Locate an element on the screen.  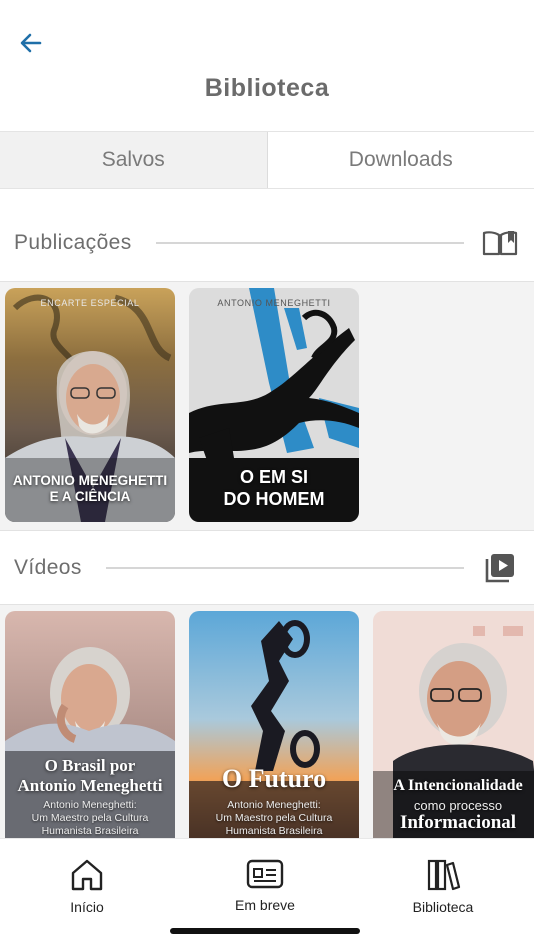
nav-label: Início is located at coordinates (87, 907).